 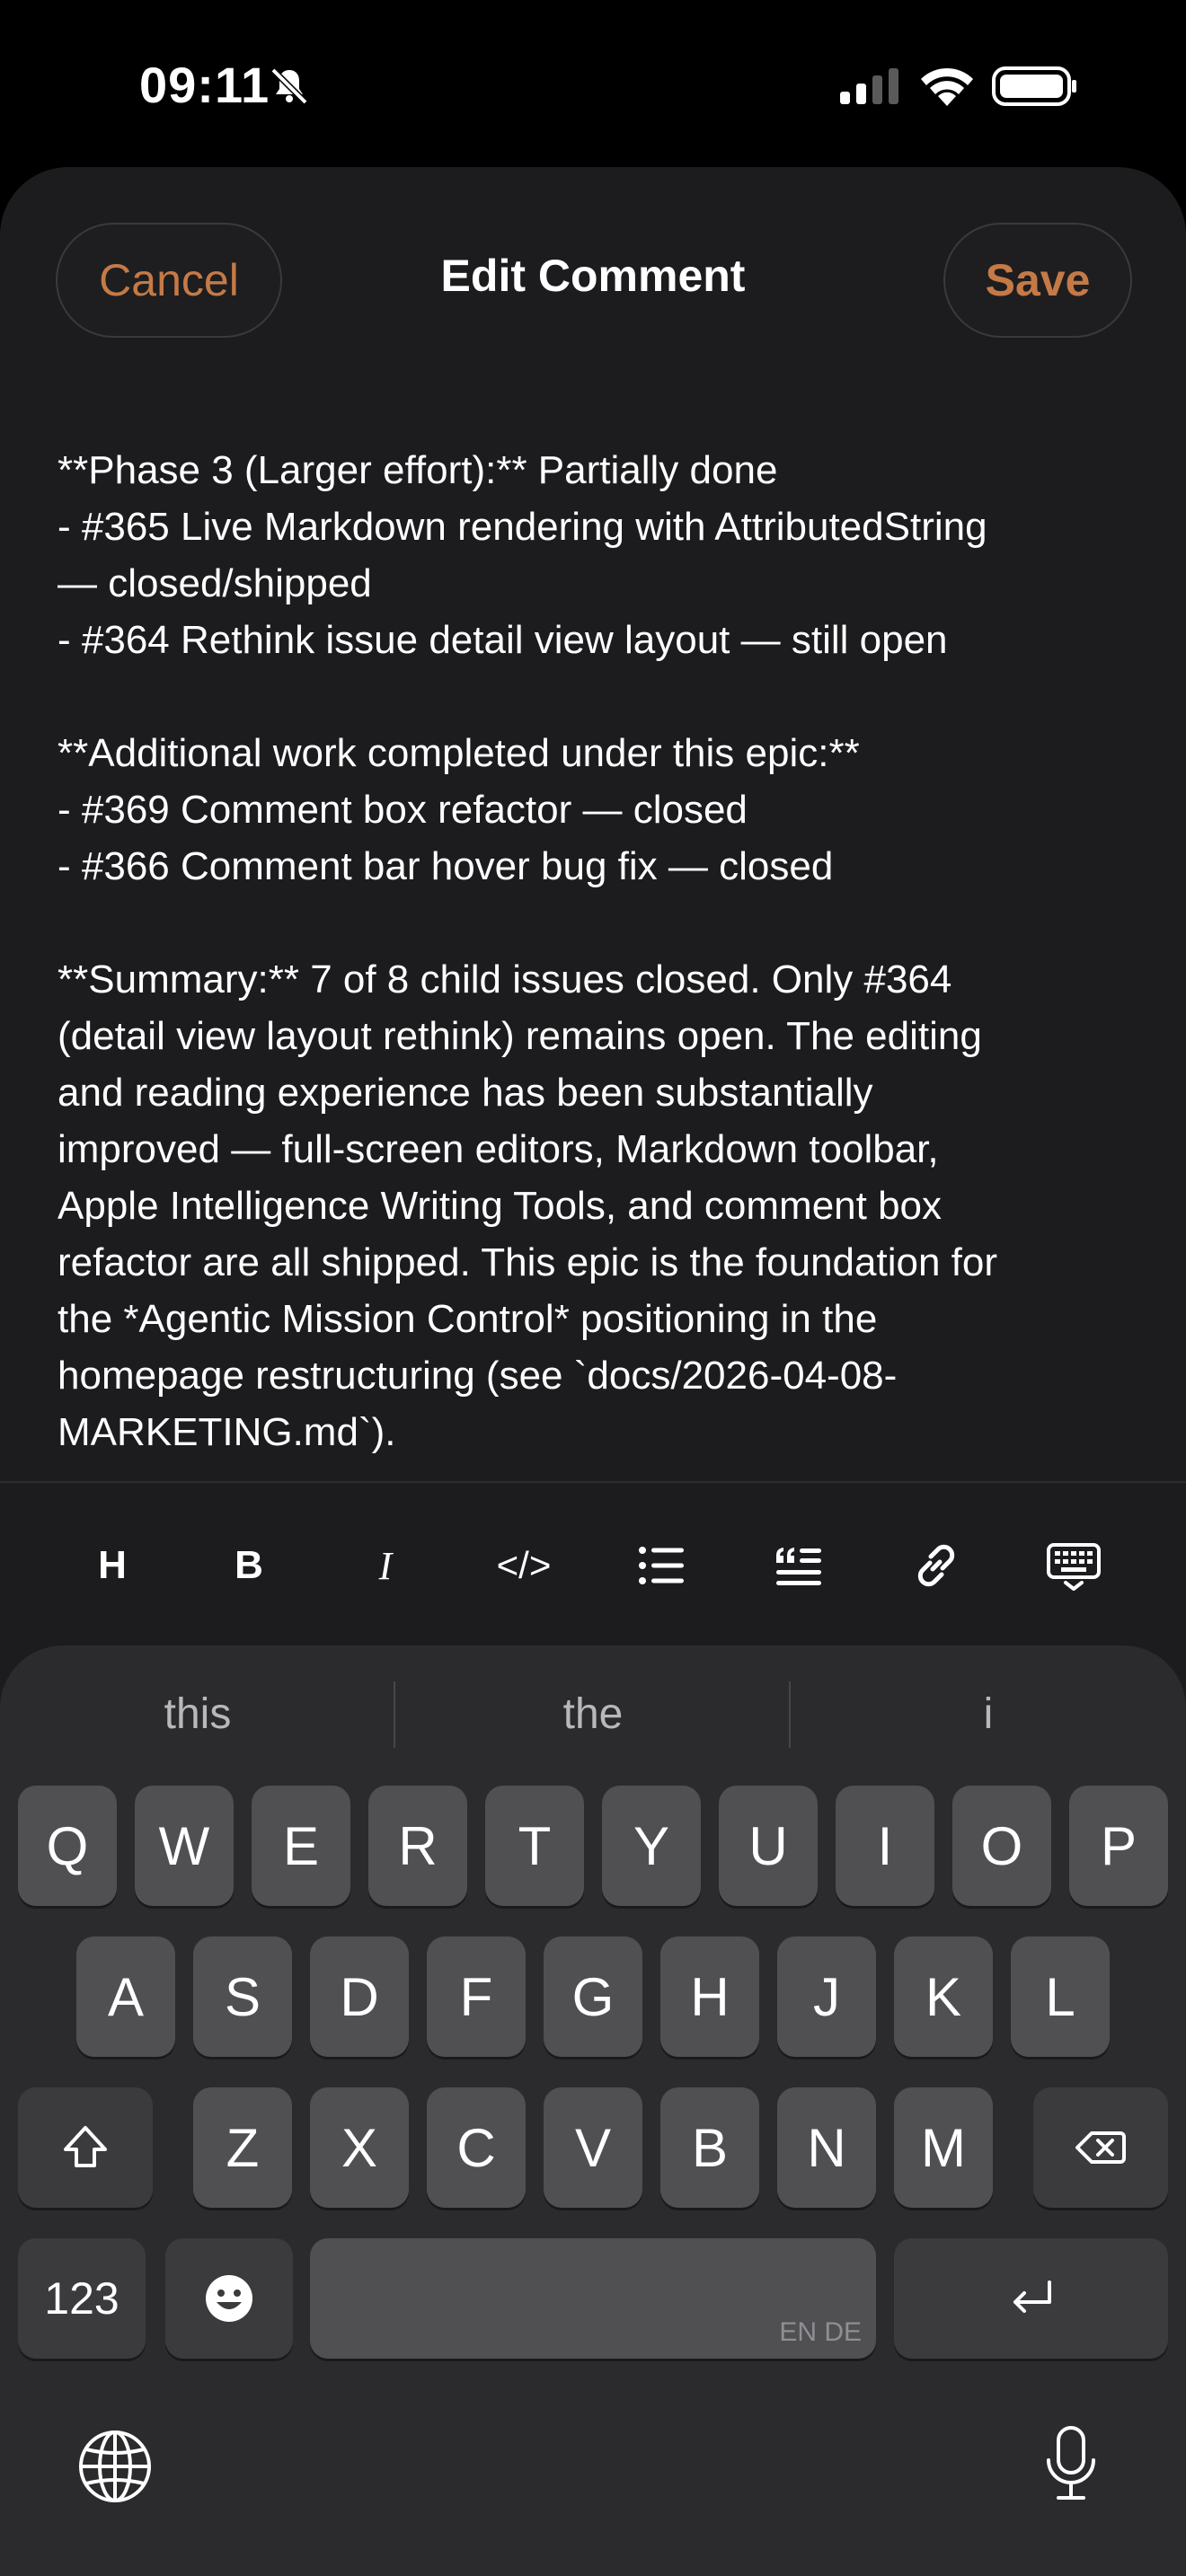 I want to click on space-key: EN DE, so click(x=593, y=2298).